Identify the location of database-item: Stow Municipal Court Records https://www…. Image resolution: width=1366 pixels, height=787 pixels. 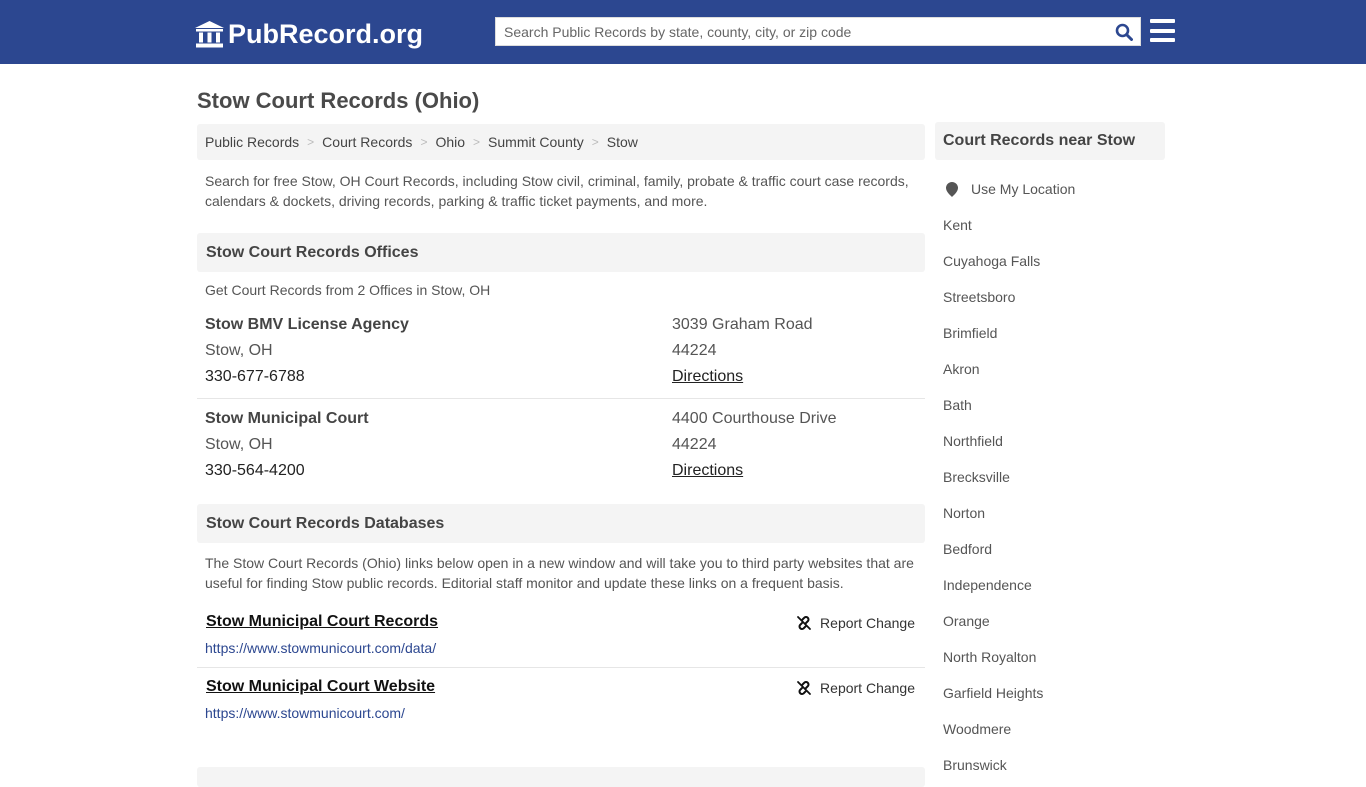
(561, 635).